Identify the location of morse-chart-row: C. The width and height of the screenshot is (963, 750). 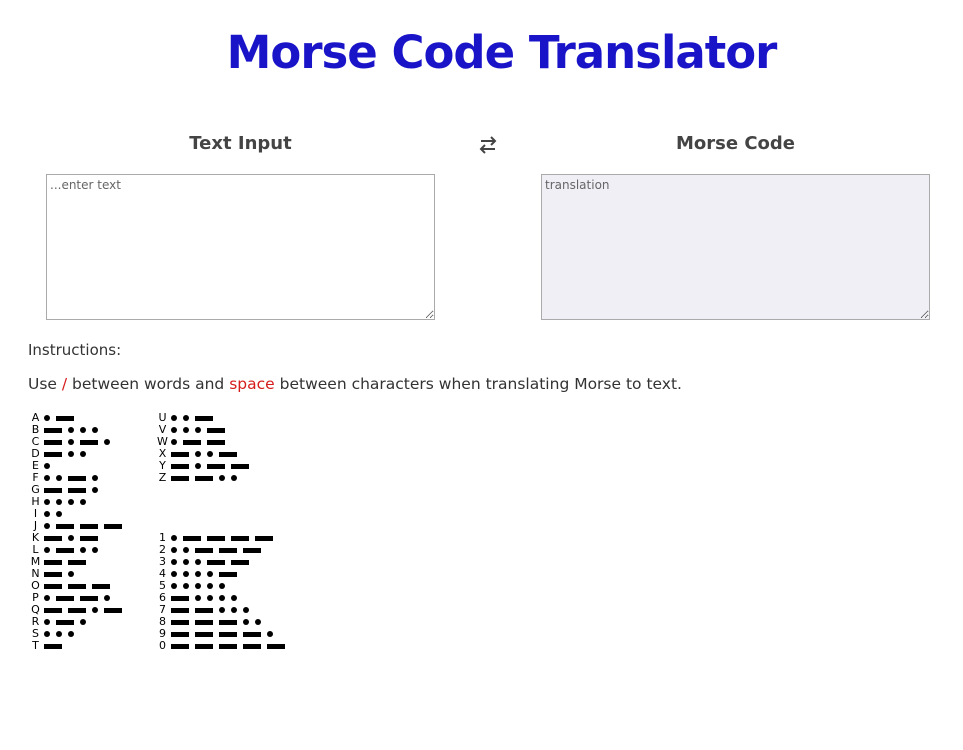
(79, 442).